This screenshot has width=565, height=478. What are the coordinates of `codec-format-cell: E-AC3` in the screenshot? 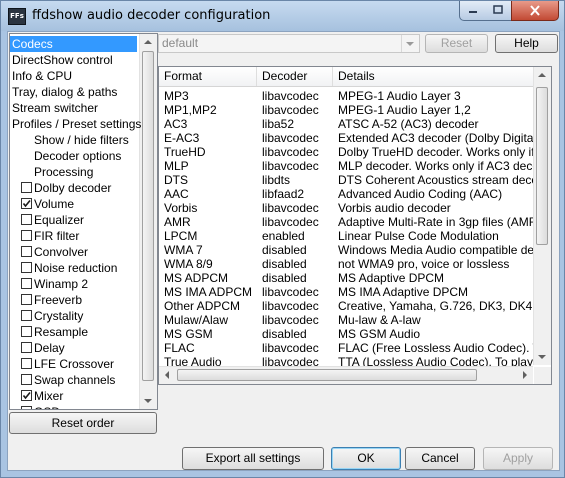 It's located at (182, 138).